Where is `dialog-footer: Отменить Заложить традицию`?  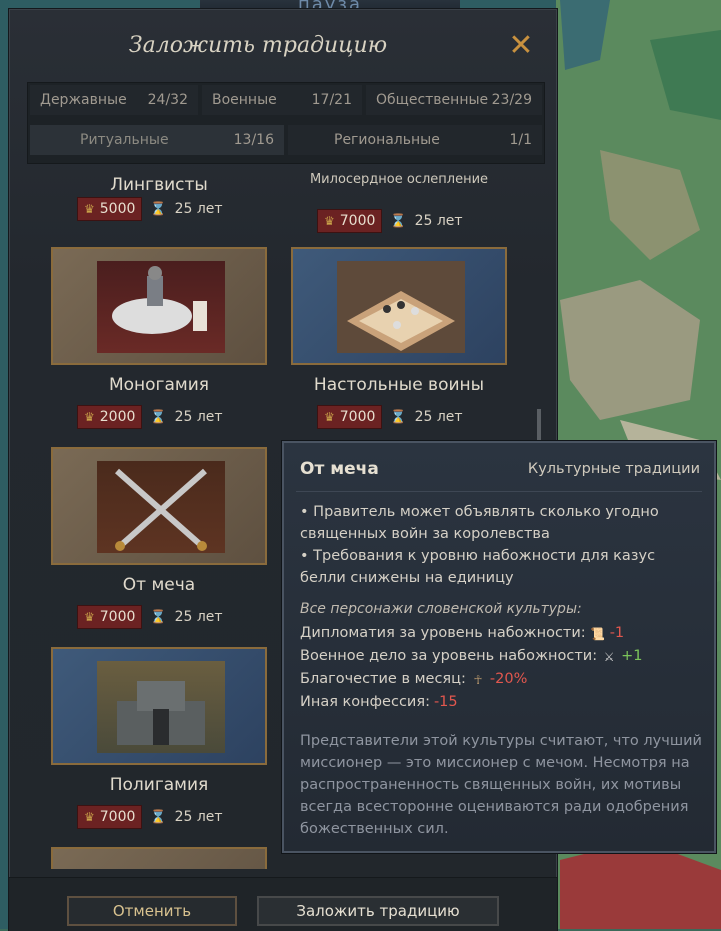 dialog-footer: Отменить Заложить традицию is located at coordinates (283, 904).